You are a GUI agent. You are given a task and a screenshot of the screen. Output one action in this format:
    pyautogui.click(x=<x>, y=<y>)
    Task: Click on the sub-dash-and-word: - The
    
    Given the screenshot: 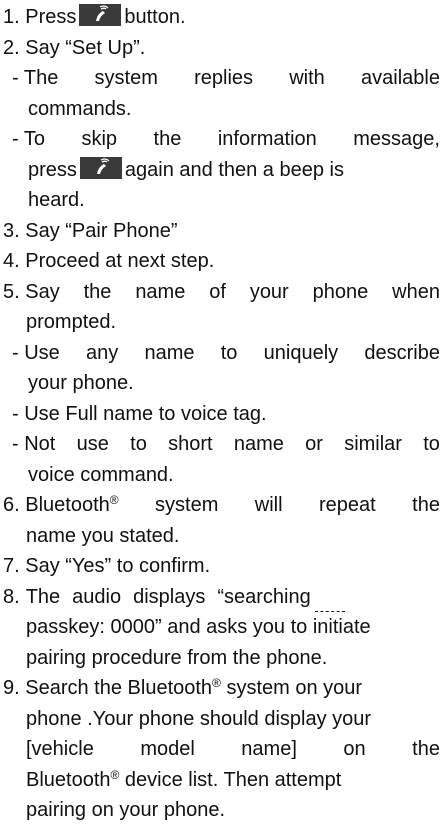 What is the action you would take?
    pyautogui.click(x=35, y=78)
    